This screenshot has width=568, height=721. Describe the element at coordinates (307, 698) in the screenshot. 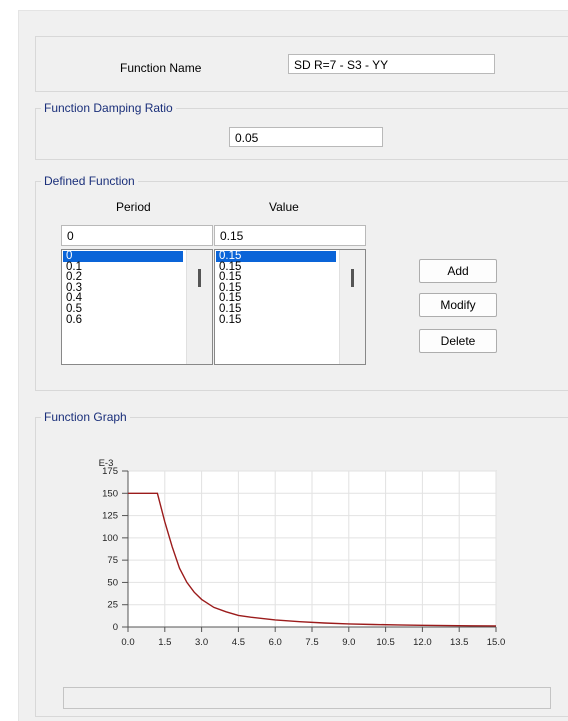

I see `graph-status-field` at that location.